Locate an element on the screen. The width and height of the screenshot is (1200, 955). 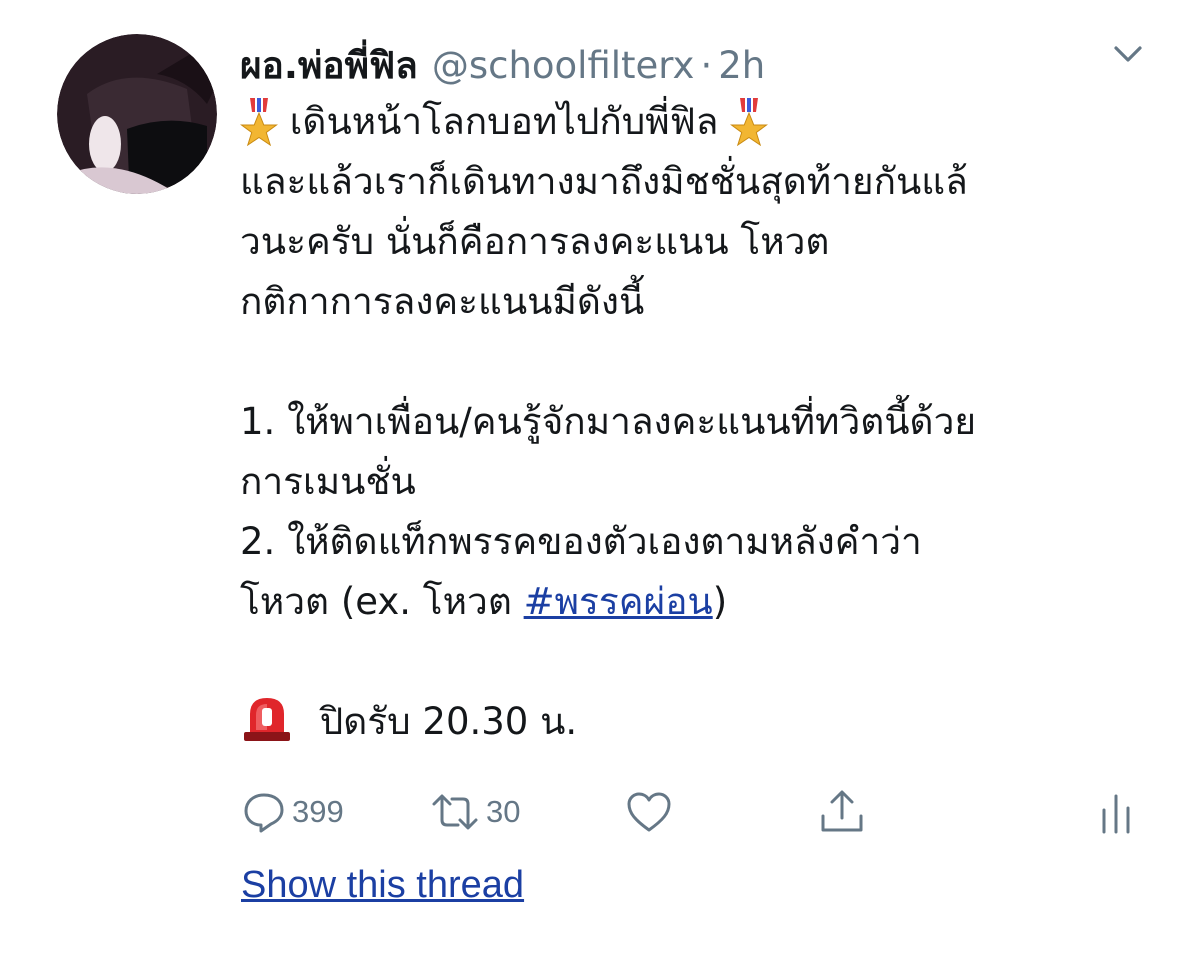
analytics-button is located at coordinates (1116, 812).